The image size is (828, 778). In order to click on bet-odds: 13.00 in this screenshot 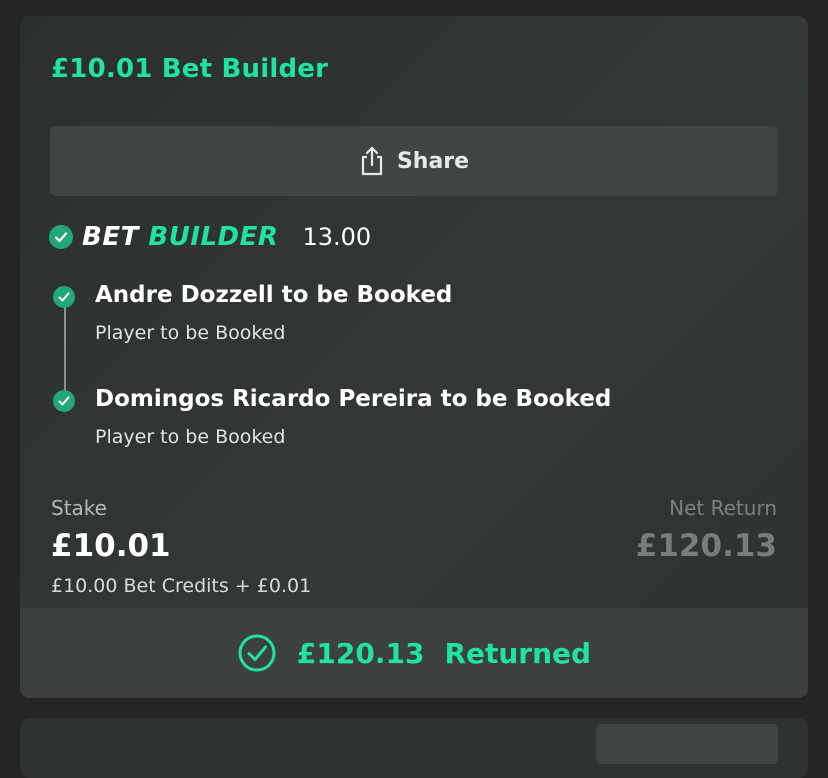, I will do `click(337, 237)`.